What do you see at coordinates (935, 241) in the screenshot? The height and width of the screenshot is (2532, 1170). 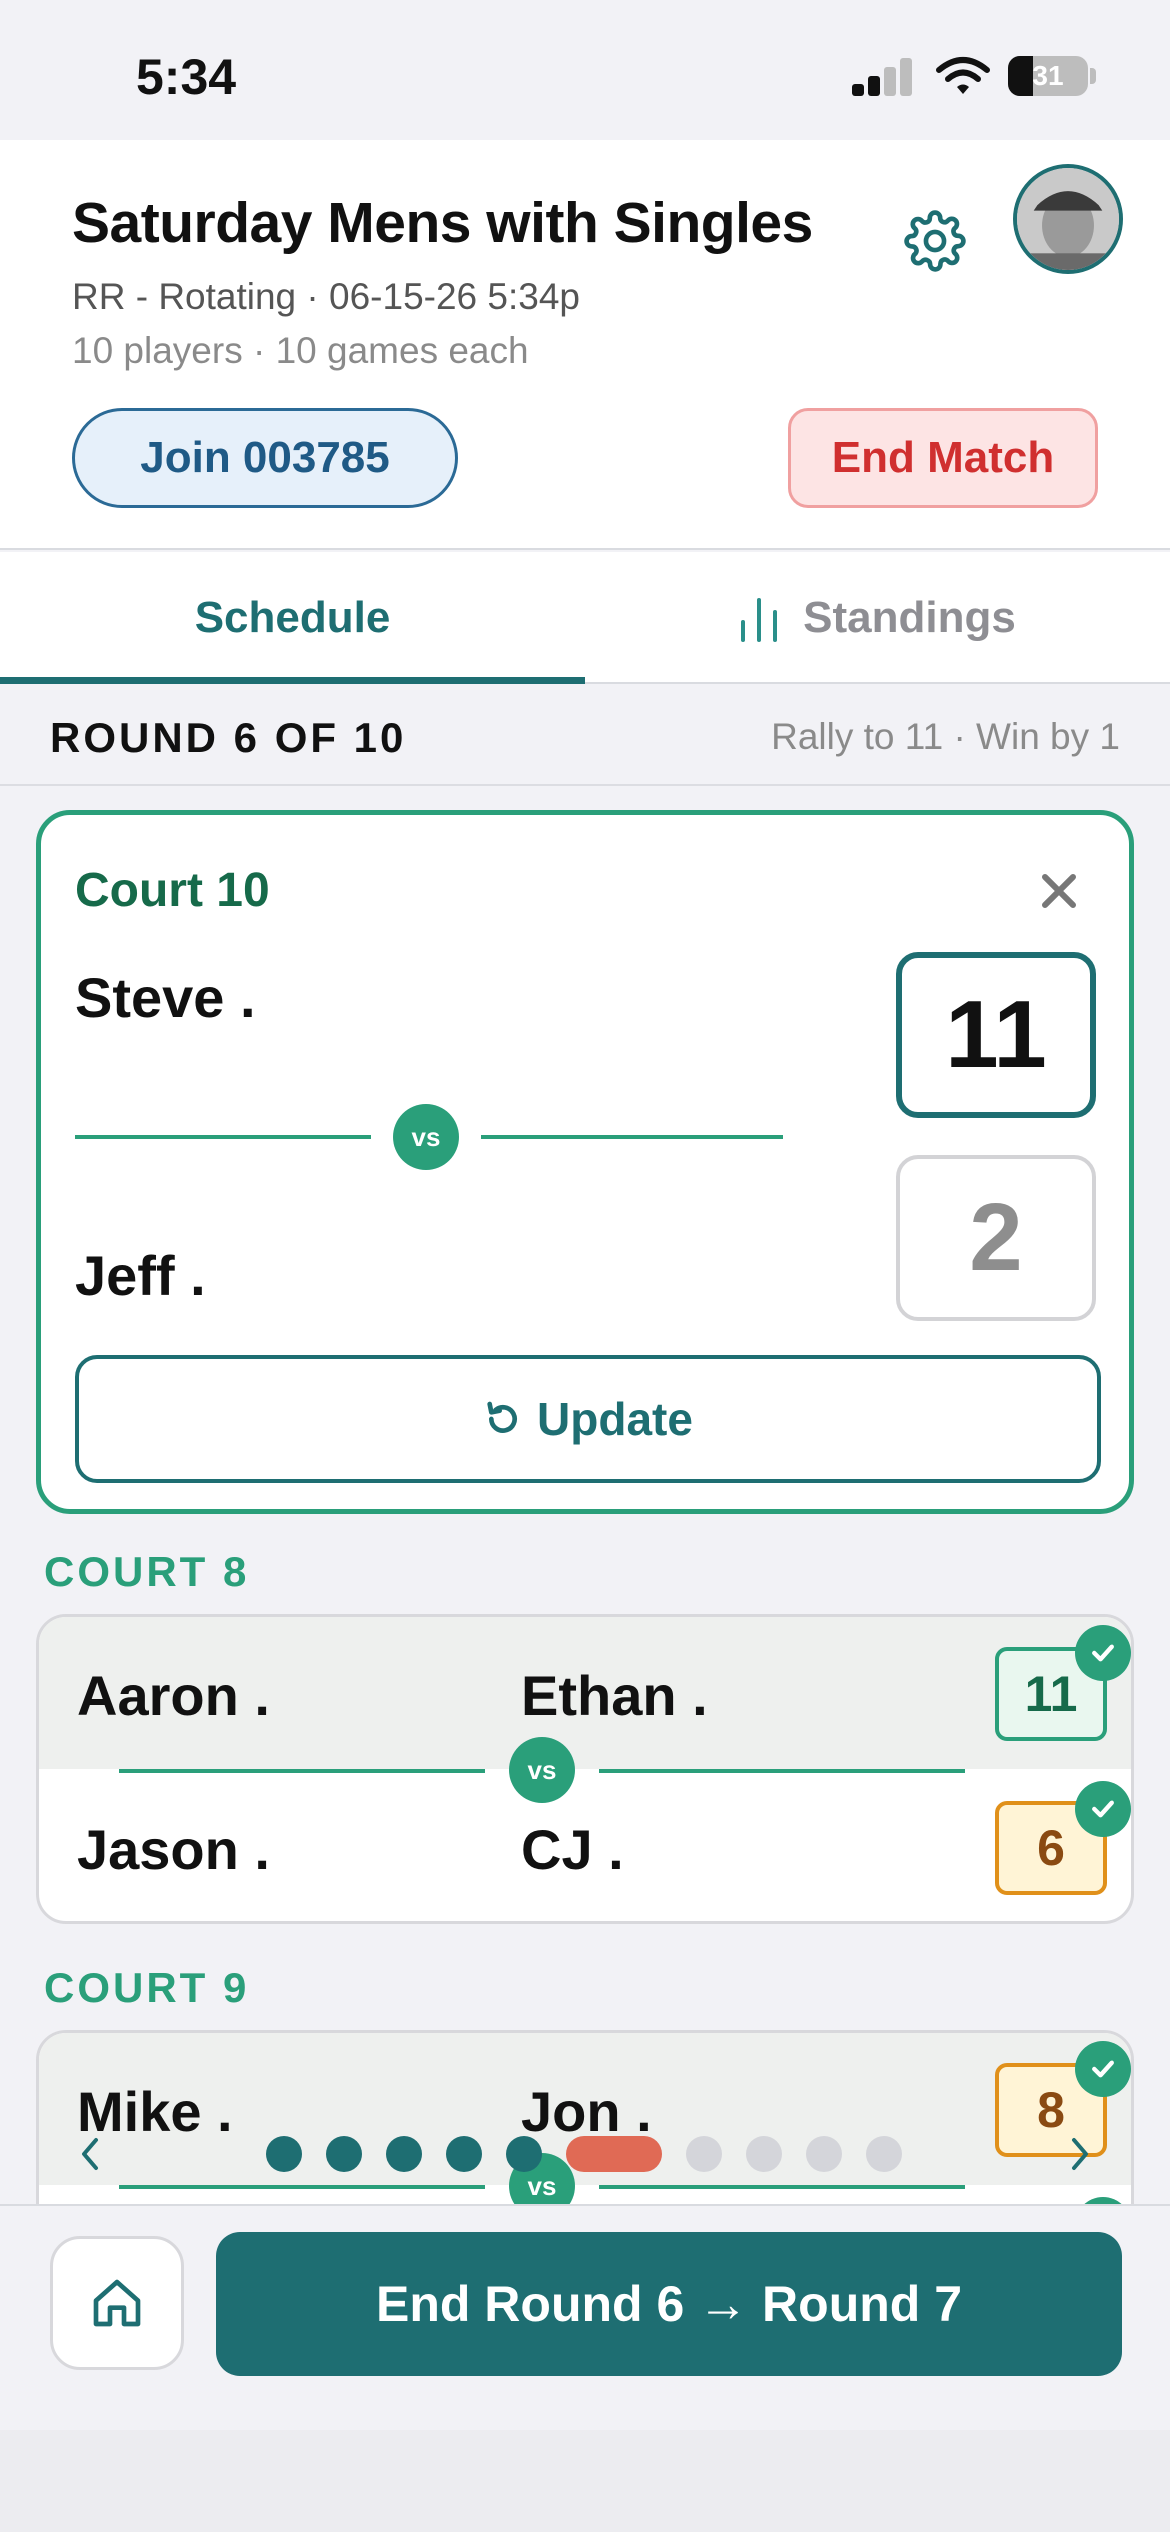 I see `gear-icon` at bounding box center [935, 241].